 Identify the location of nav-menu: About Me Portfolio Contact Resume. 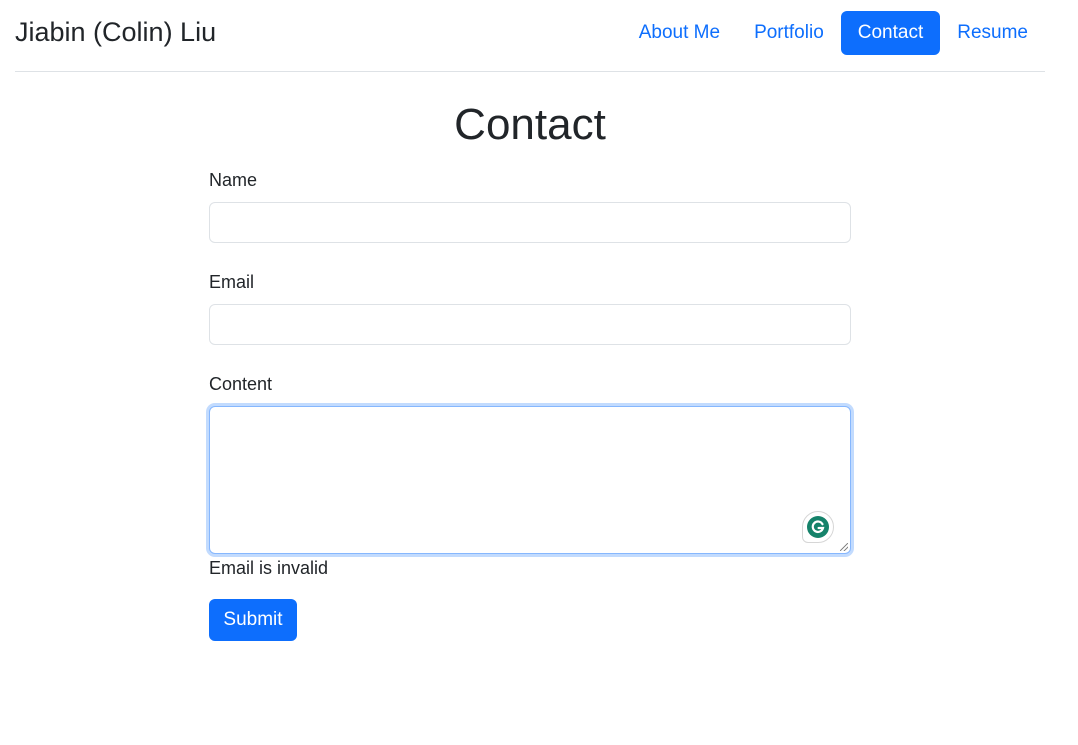
(833, 33).